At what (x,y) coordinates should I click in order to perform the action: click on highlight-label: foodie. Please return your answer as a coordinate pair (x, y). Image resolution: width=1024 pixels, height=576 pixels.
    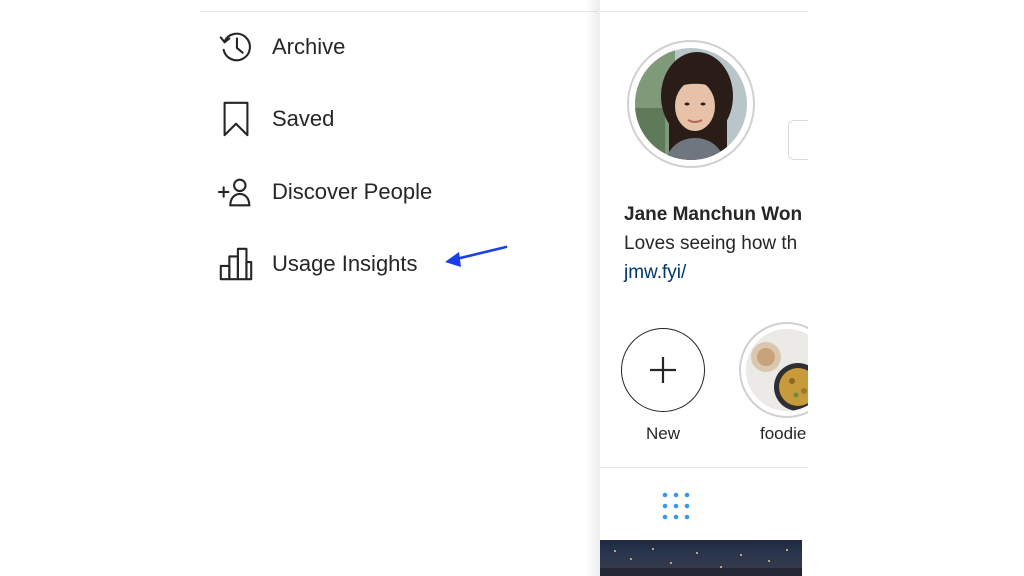
    Looking at the image, I should click on (783, 433).